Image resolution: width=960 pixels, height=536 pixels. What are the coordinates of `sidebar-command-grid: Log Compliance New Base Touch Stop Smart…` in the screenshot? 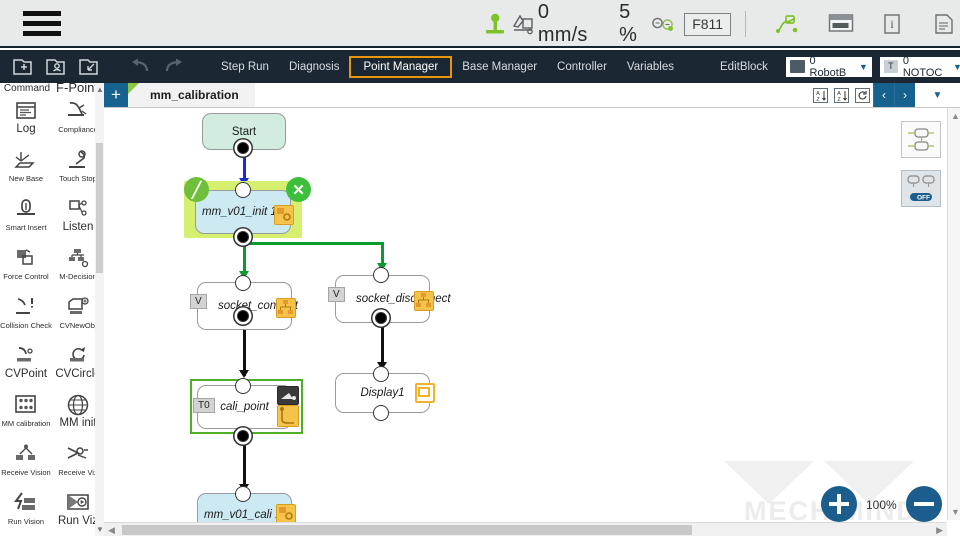 It's located at (52, 316).